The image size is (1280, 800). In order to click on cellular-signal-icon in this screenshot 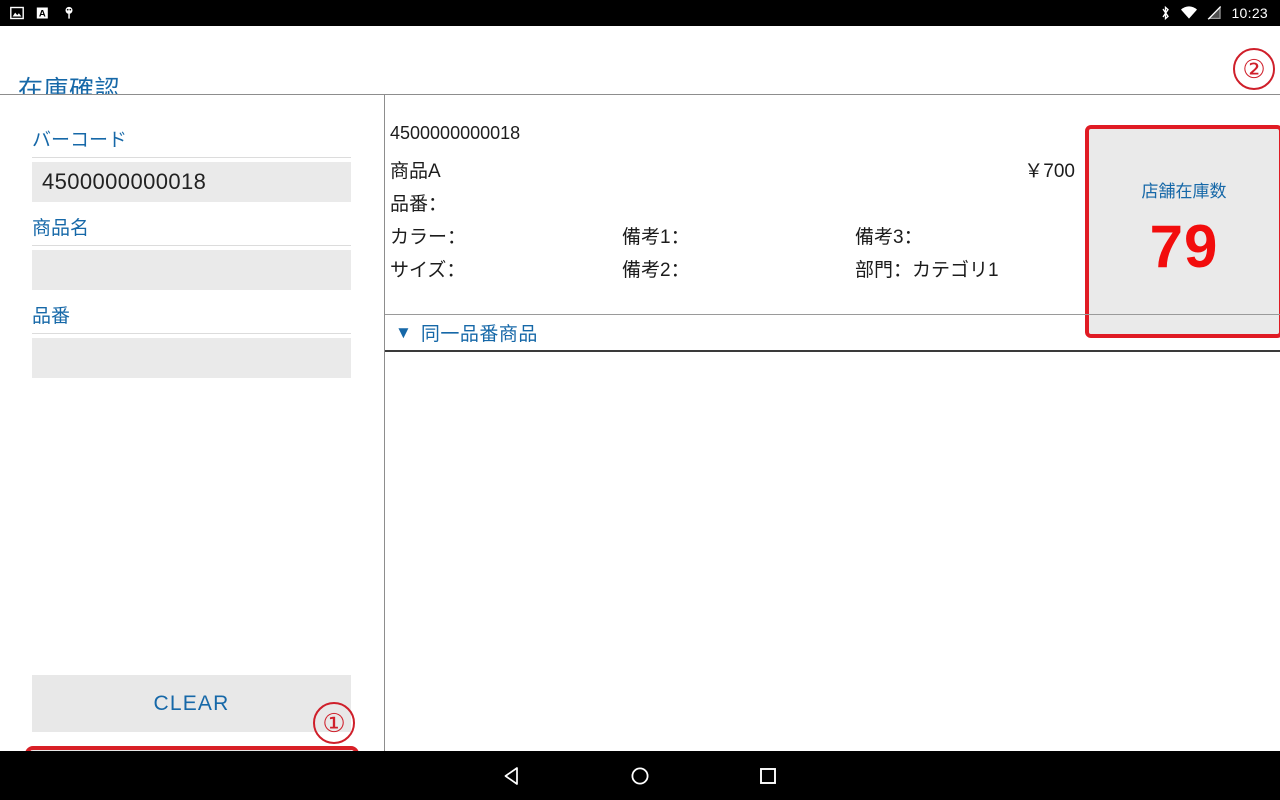, I will do `click(1214, 12)`.